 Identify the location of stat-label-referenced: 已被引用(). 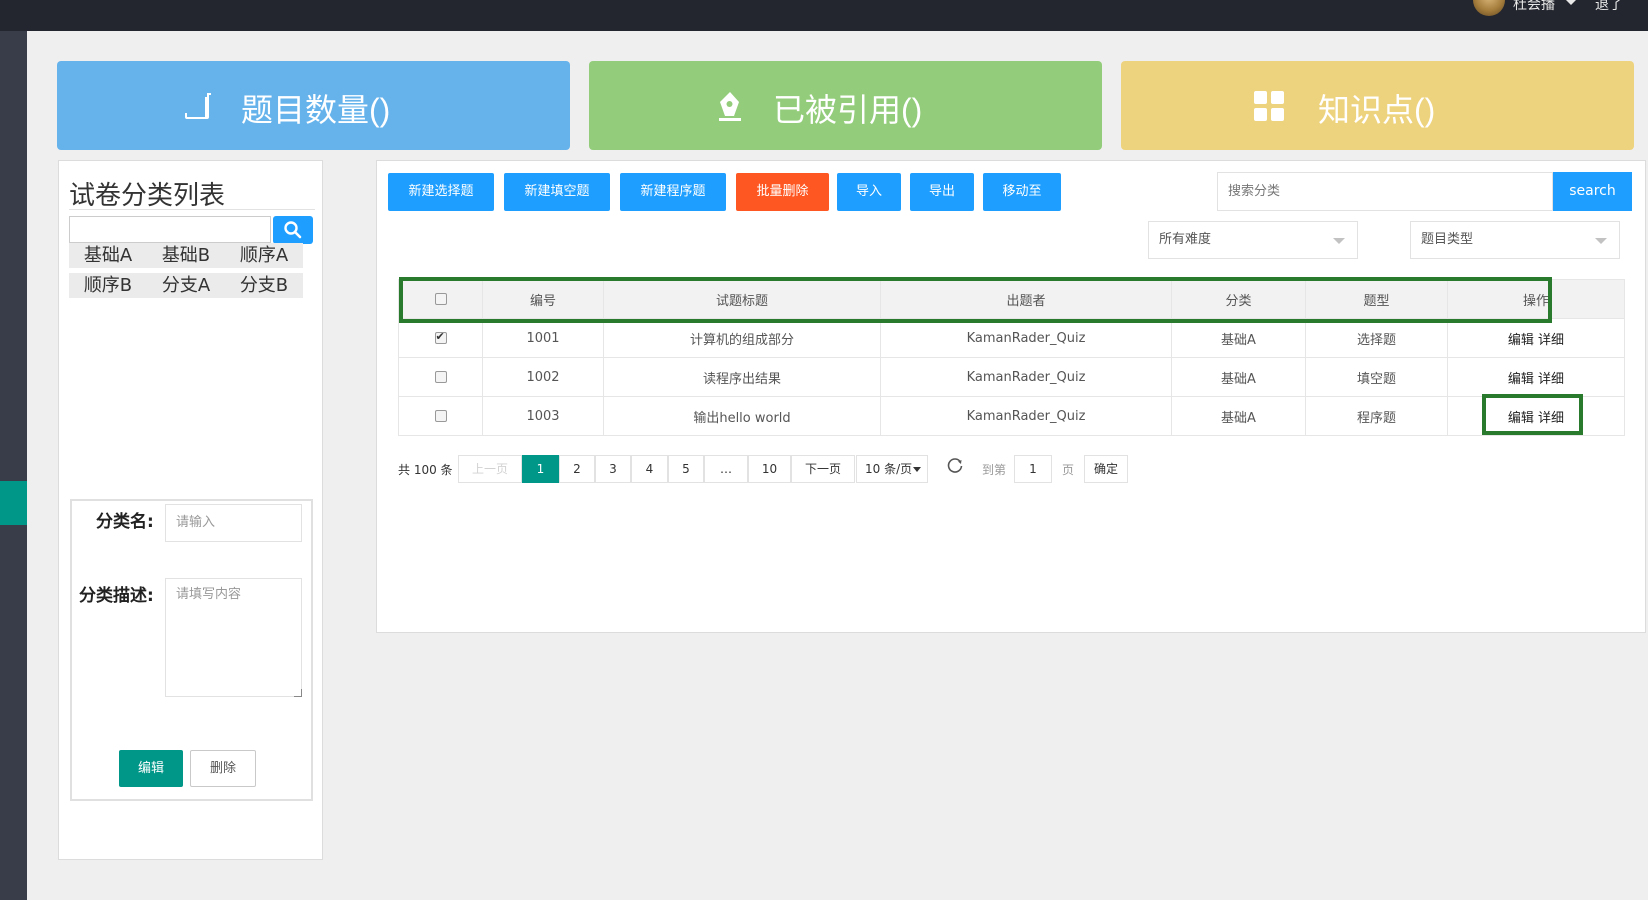
(848, 110).